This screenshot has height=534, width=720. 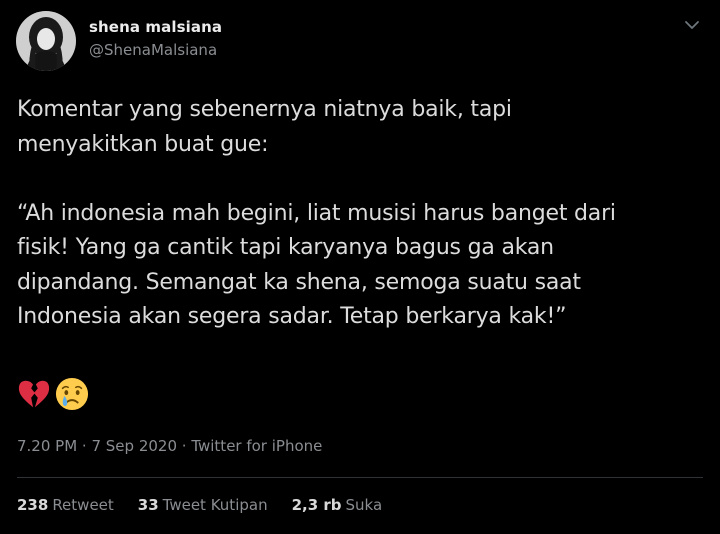 I want to click on quote-tweets-label: Tweet Kutipan, so click(x=215, y=505).